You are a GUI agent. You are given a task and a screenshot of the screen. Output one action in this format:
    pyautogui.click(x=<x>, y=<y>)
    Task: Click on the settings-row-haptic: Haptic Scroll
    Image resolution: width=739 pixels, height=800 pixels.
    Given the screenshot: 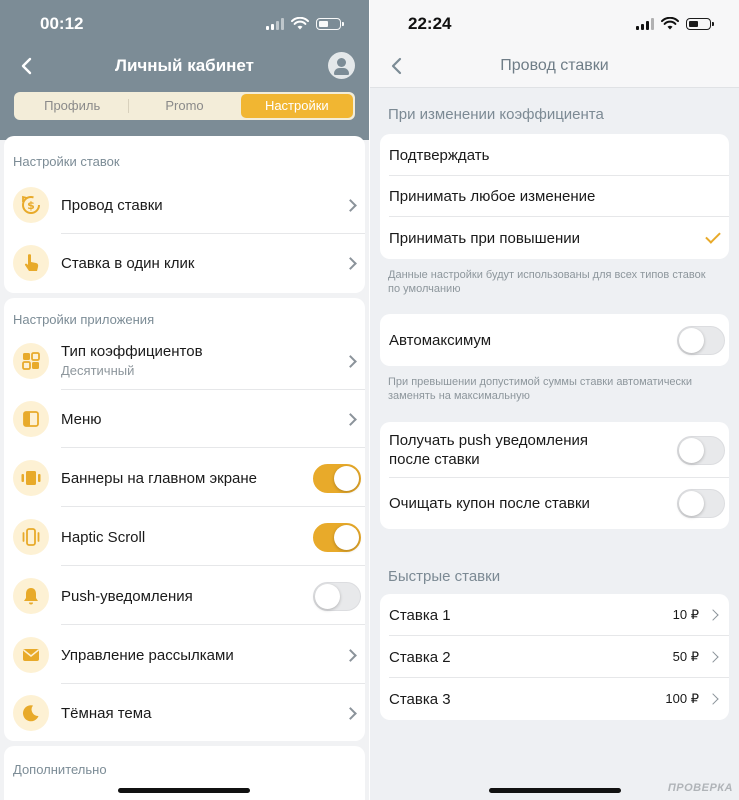 What is the action you would take?
    pyautogui.click(x=184, y=537)
    